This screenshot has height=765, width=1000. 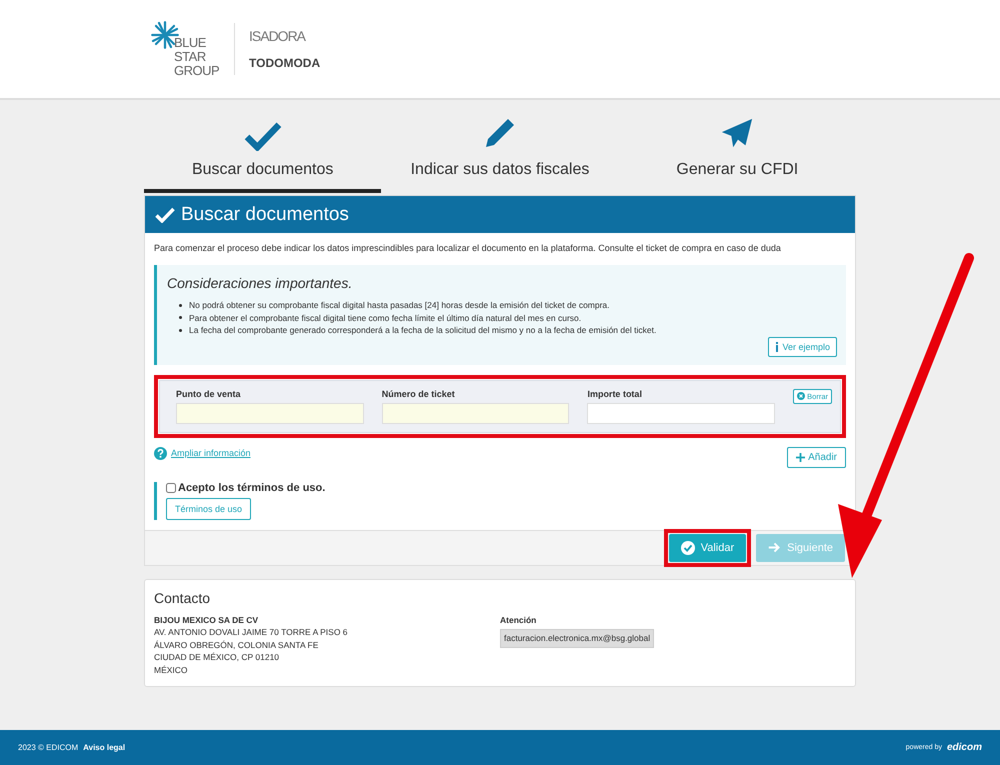 What do you see at coordinates (260, 283) in the screenshot?
I see `notice-title: Consideraciones importantes.` at bounding box center [260, 283].